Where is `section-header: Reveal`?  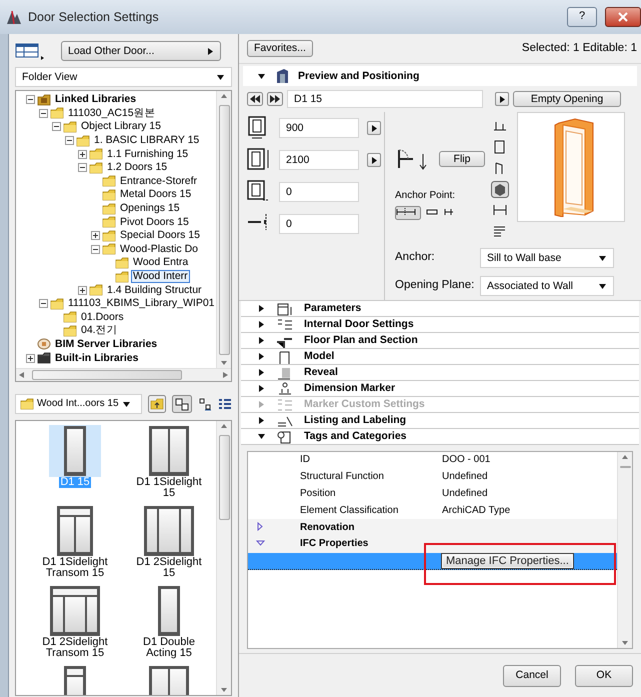
section-header: Reveal is located at coordinates (440, 373).